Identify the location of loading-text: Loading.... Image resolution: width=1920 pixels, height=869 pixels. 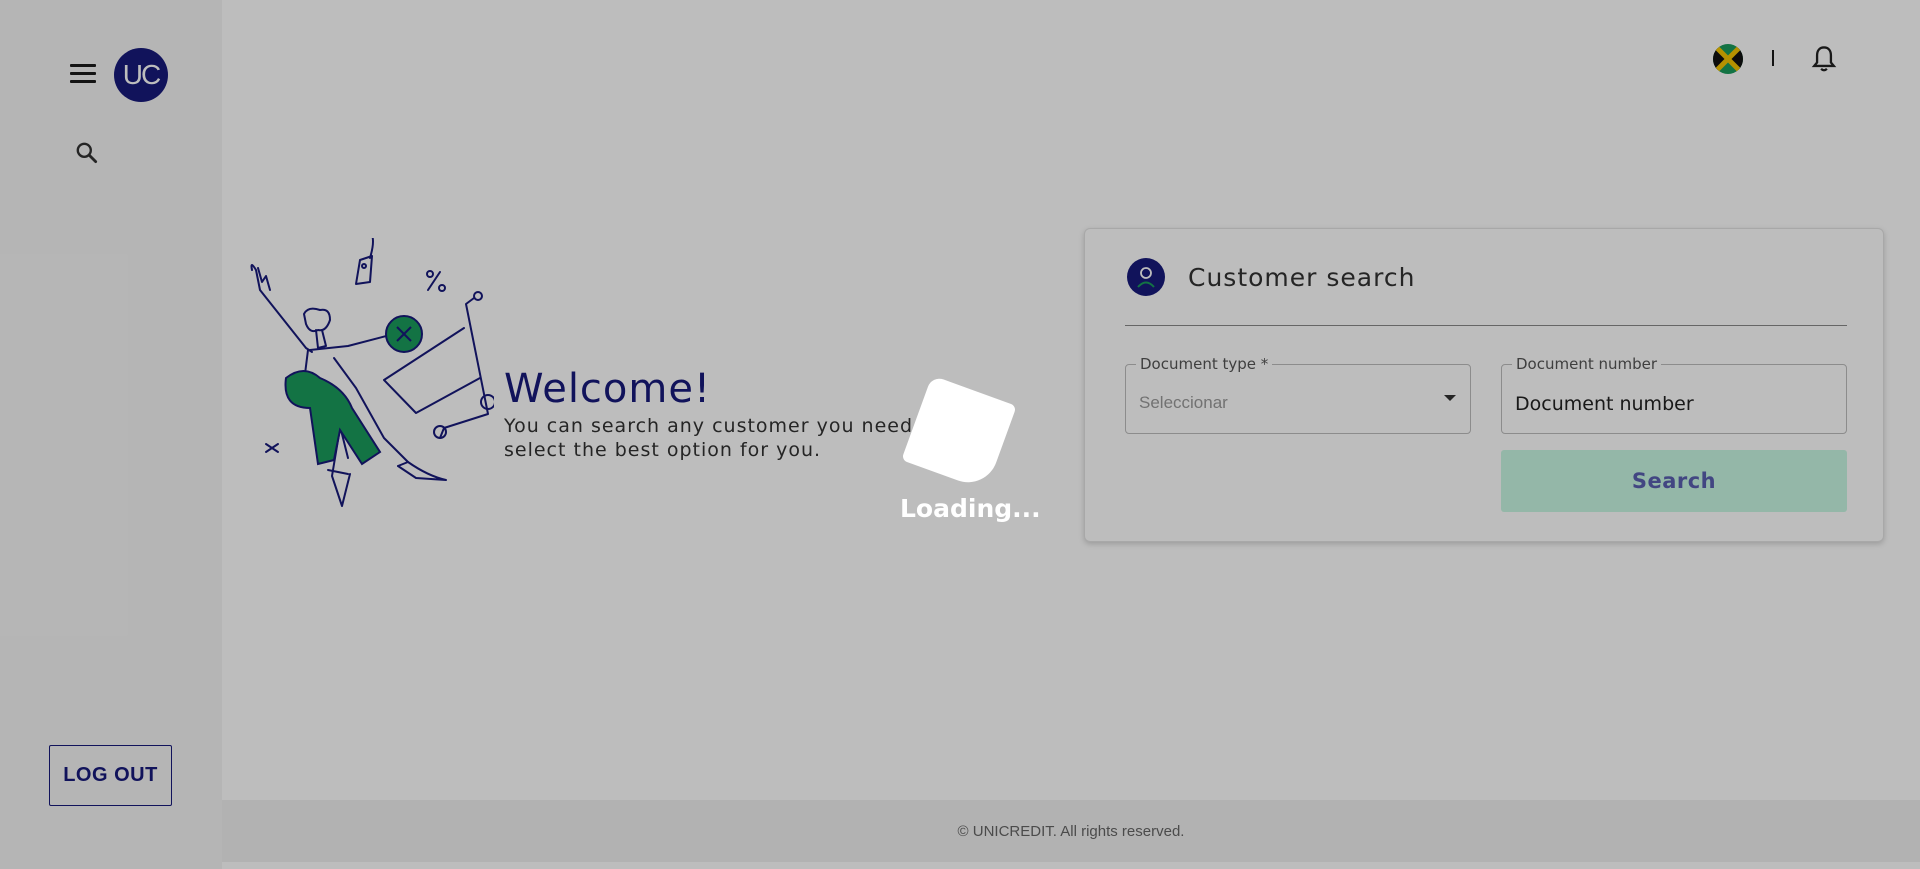
(970, 508).